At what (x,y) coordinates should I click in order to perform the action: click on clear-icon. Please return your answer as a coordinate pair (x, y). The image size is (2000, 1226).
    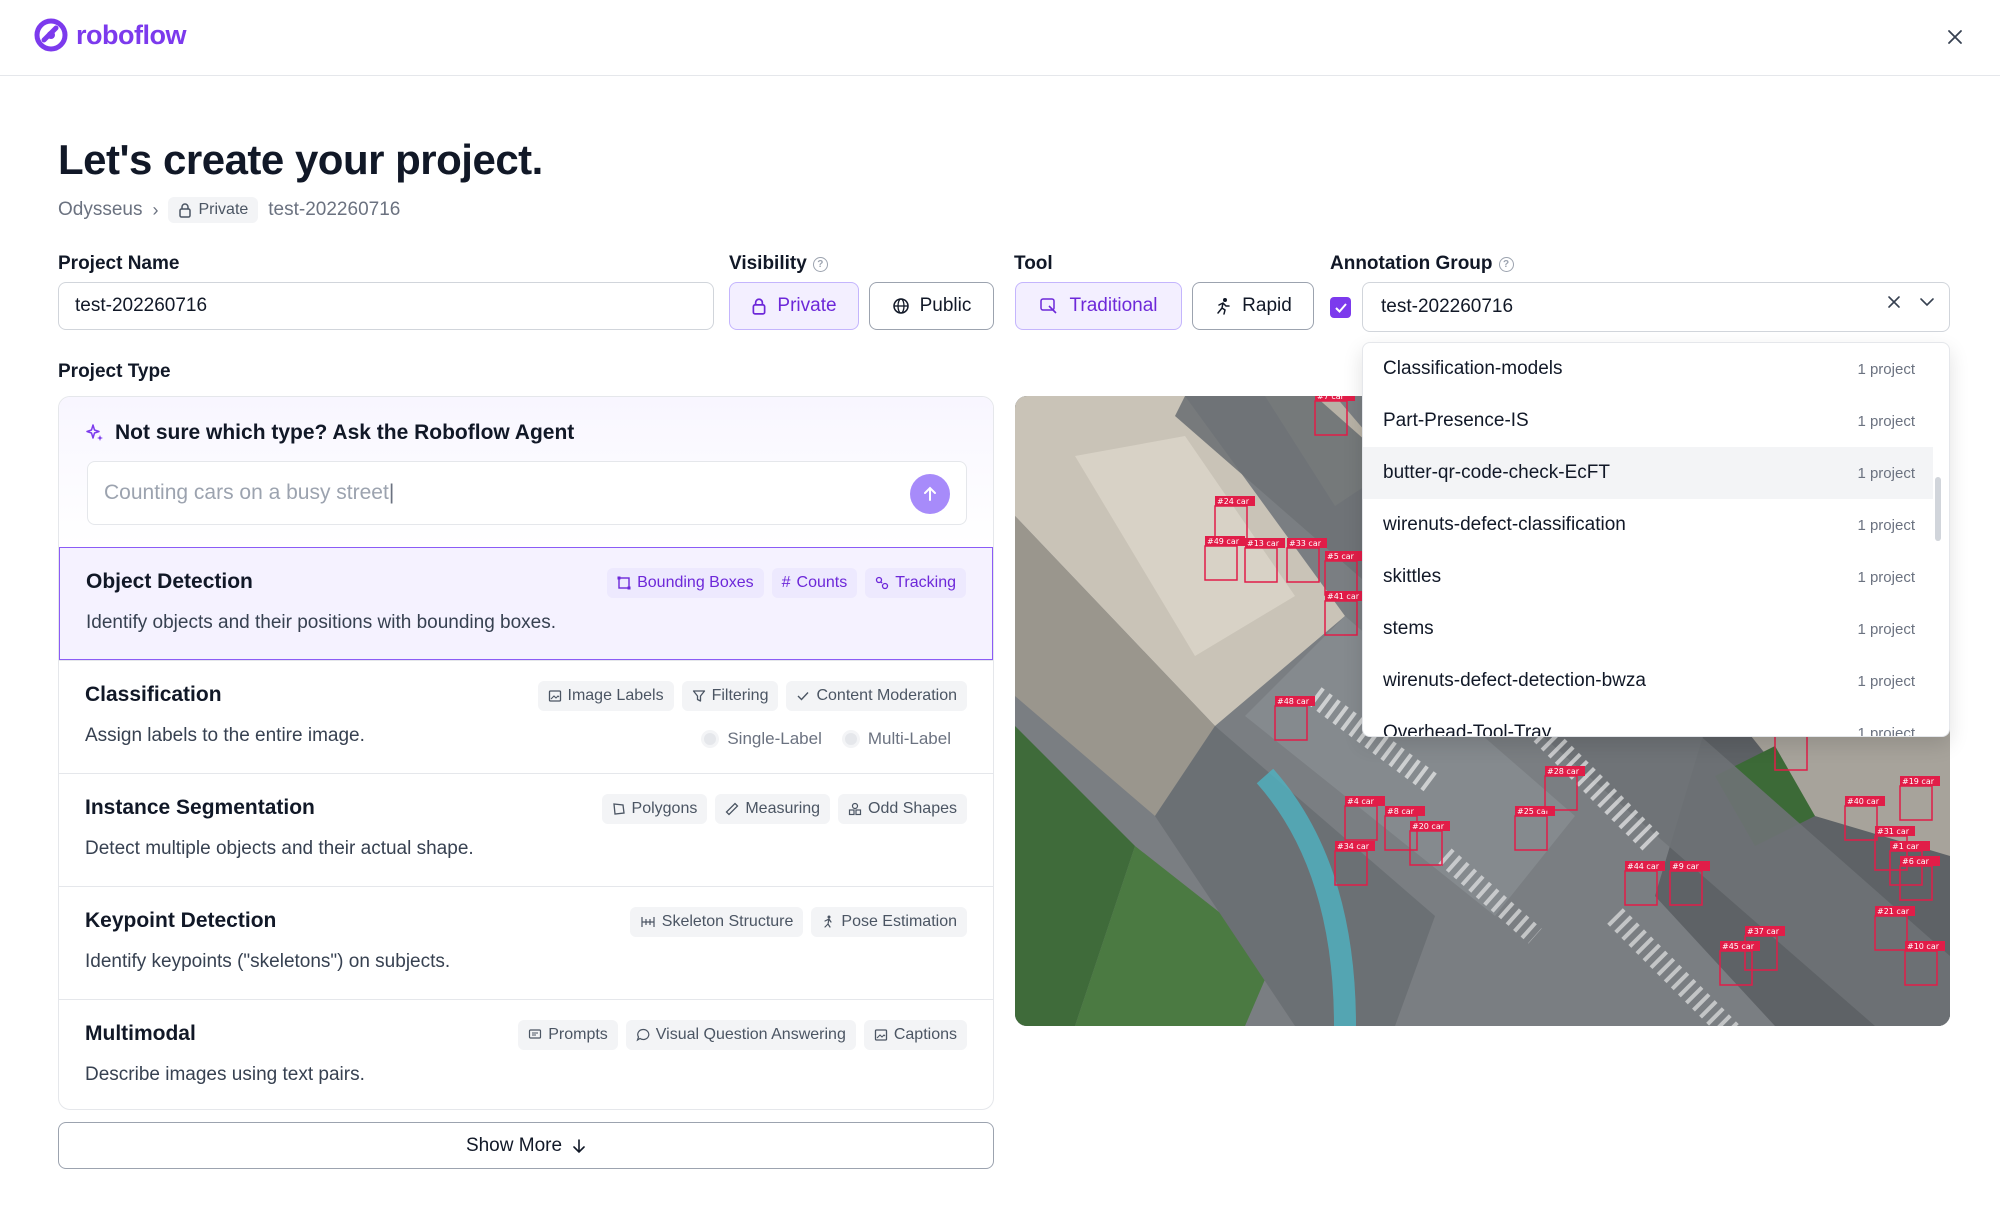
    Looking at the image, I should click on (1894, 302).